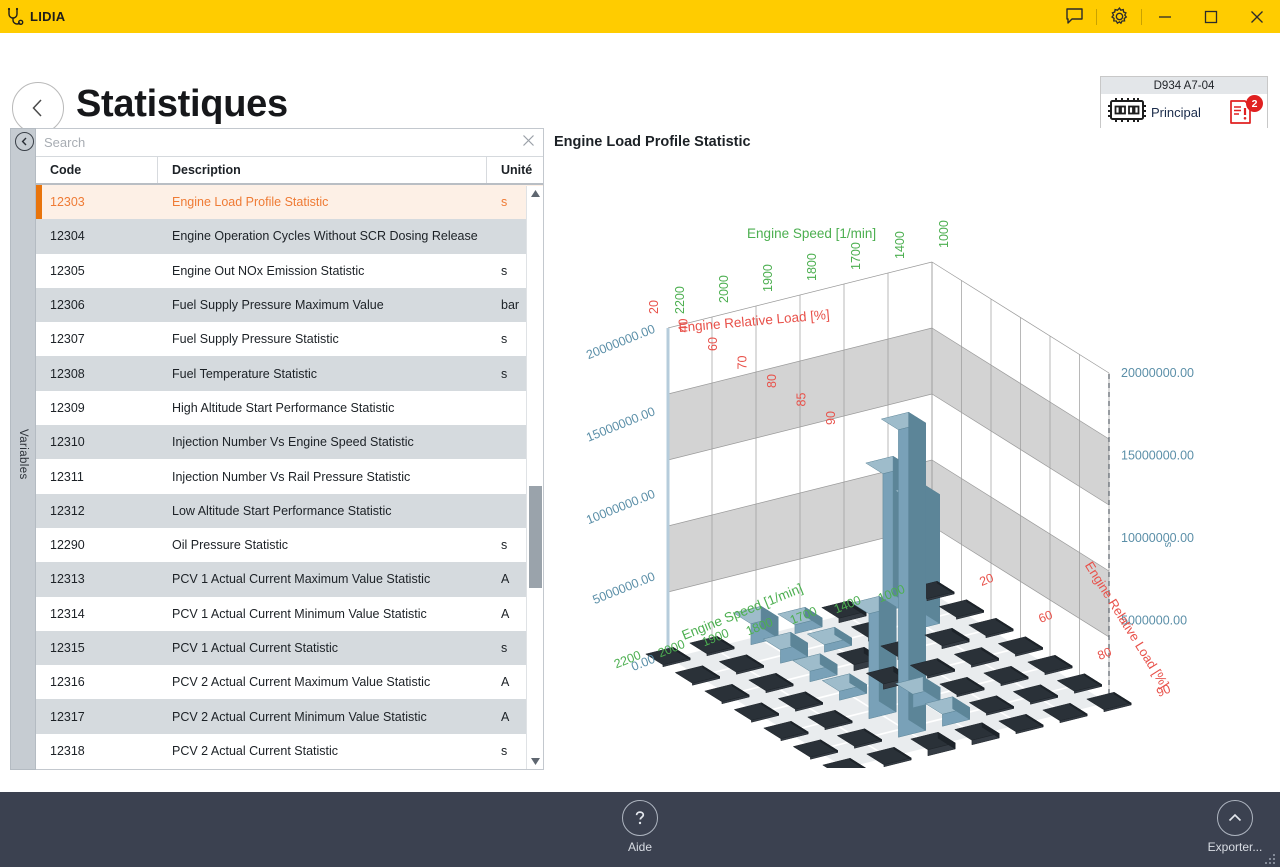 The height and width of the screenshot is (867, 1280). I want to click on help-label: Aide, so click(640, 847).